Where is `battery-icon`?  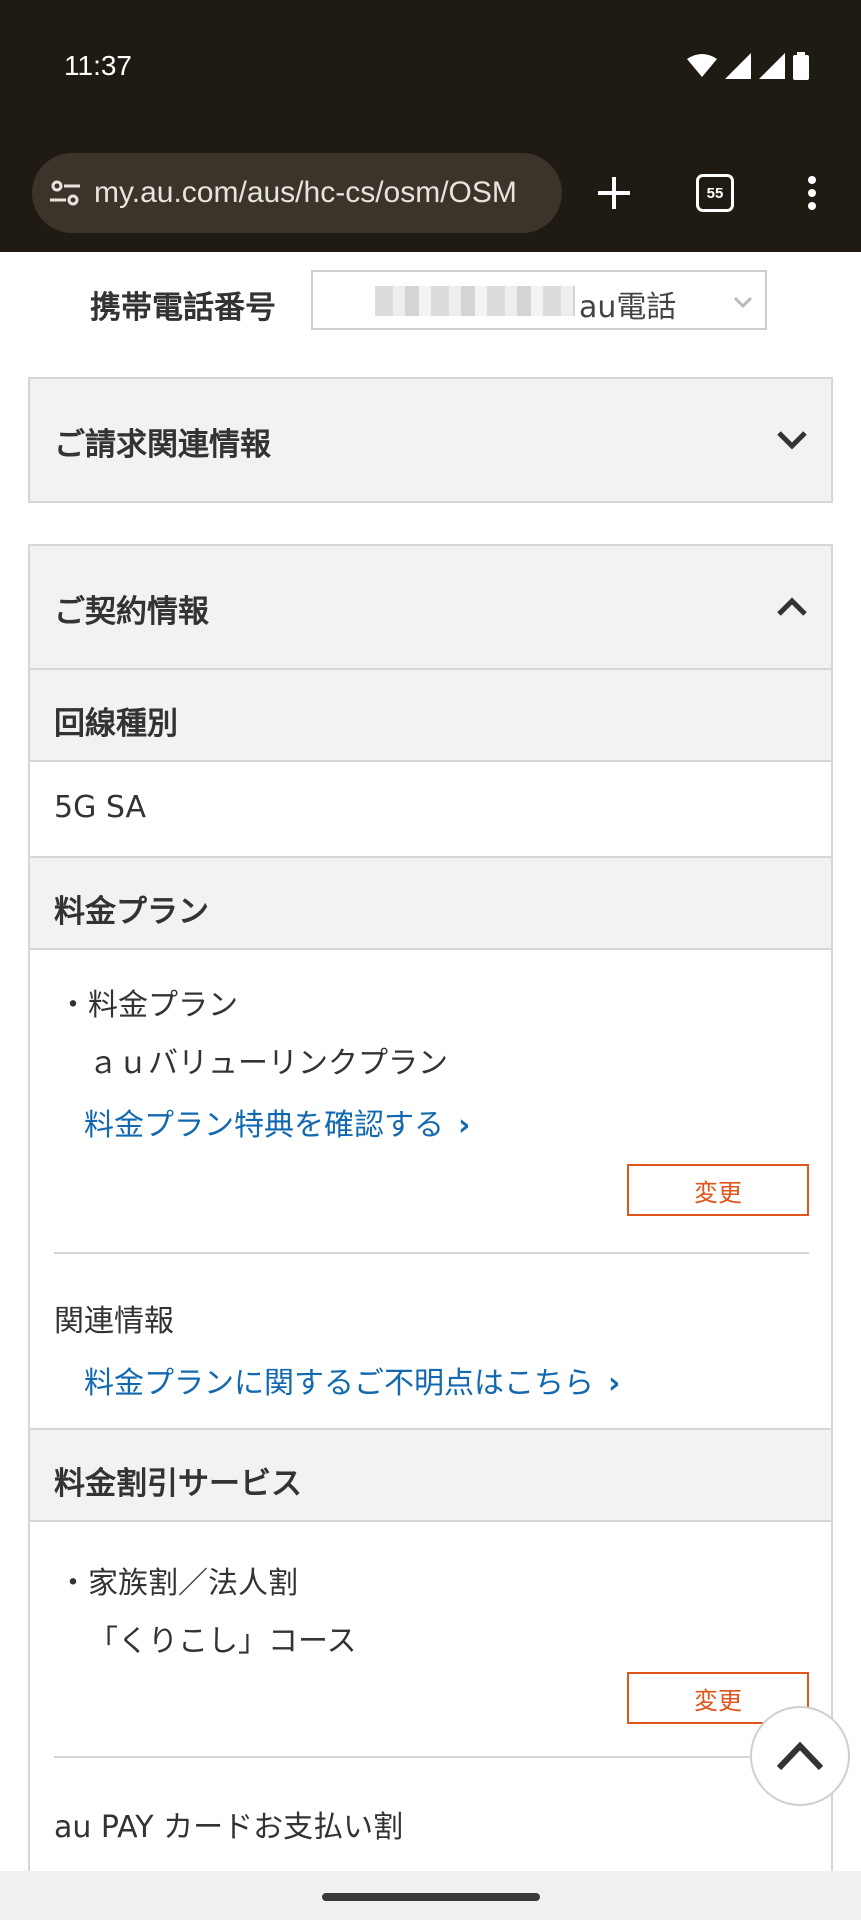 battery-icon is located at coordinates (801, 66).